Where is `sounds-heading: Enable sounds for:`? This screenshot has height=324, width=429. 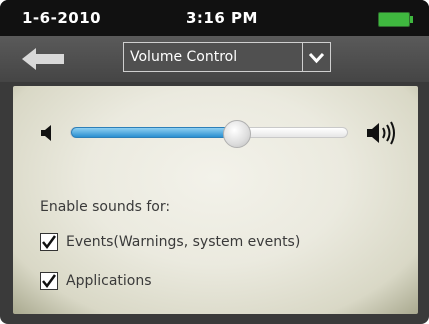
sounds-heading: Enable sounds for: is located at coordinates (105, 207).